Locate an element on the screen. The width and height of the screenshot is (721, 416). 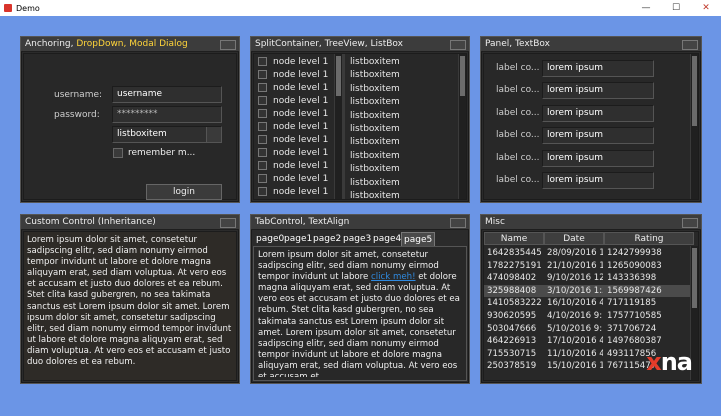
tab-page2: page2 is located at coordinates (327, 239).